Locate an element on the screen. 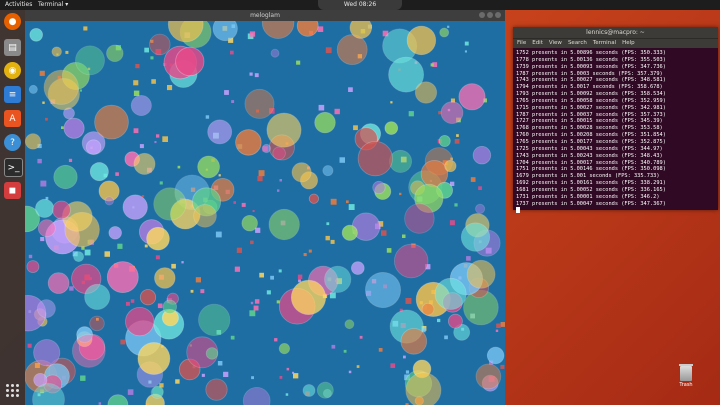 The image size is (720, 405). terminal-titlebar: lennics@macpro: ~ is located at coordinates (615, 32).